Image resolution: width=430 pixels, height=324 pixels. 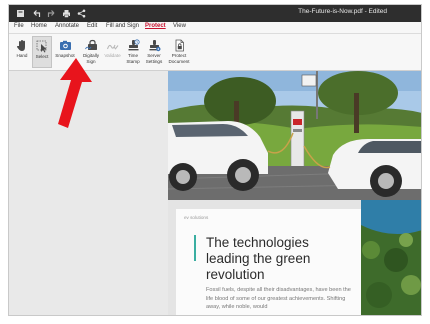 What do you see at coordinates (51, 13) in the screenshot?
I see `redo-icon` at bounding box center [51, 13].